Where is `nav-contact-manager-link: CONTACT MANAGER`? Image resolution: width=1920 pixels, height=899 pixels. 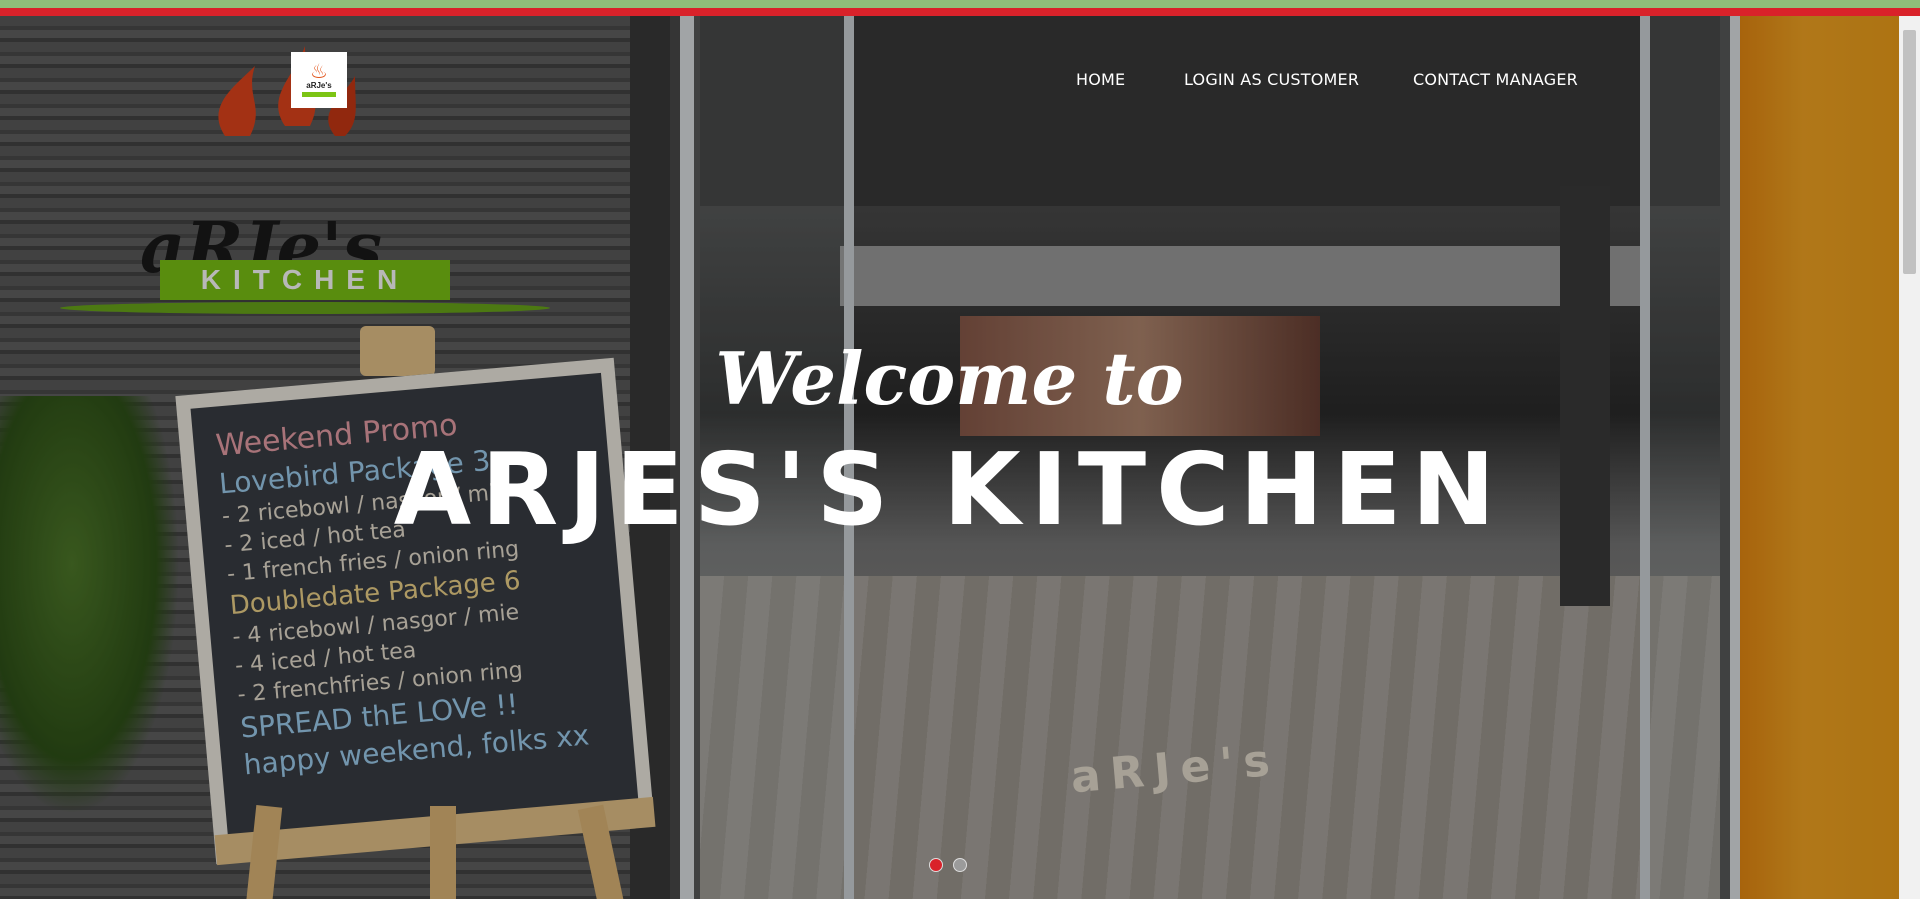 nav-contact-manager-link: CONTACT MANAGER is located at coordinates (1495, 79).